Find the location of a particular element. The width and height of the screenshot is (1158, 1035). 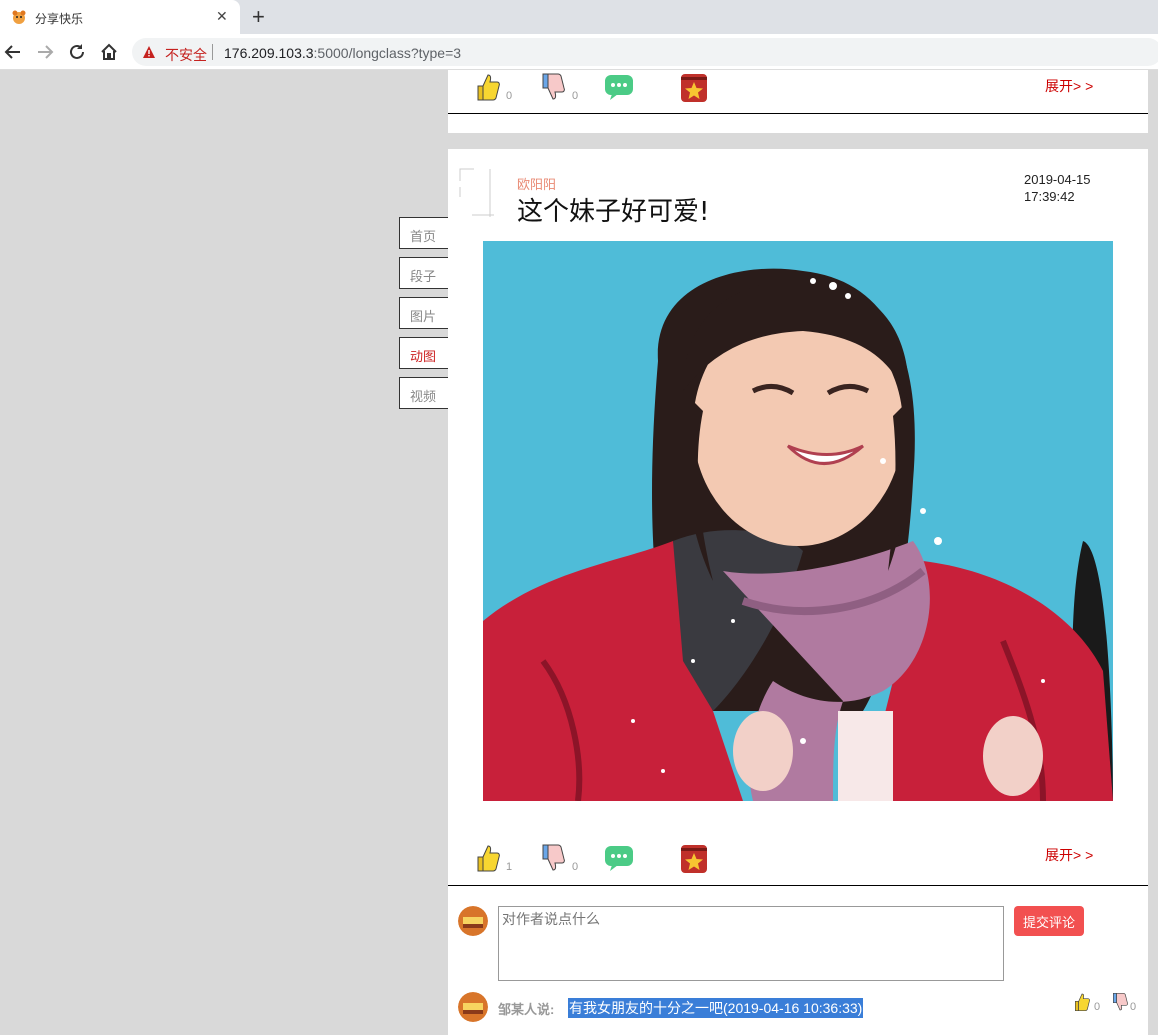

category-nav: 首页 段子 图片 动图 视频 is located at coordinates (424, 317).